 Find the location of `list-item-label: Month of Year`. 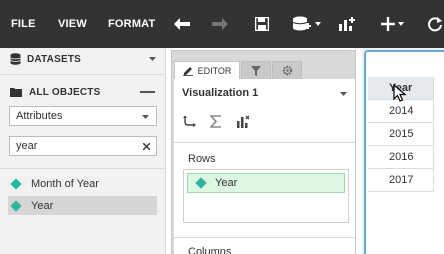

list-item-label: Month of Year is located at coordinates (65, 183).